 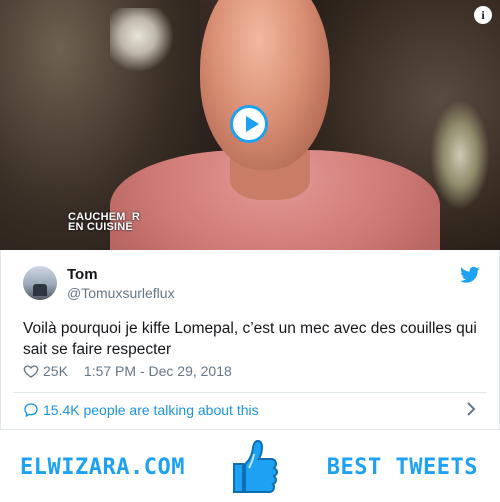 I want to click on tweet-meta: 25K 1:57 PM - Dec 29, 2018, so click(x=127, y=371).